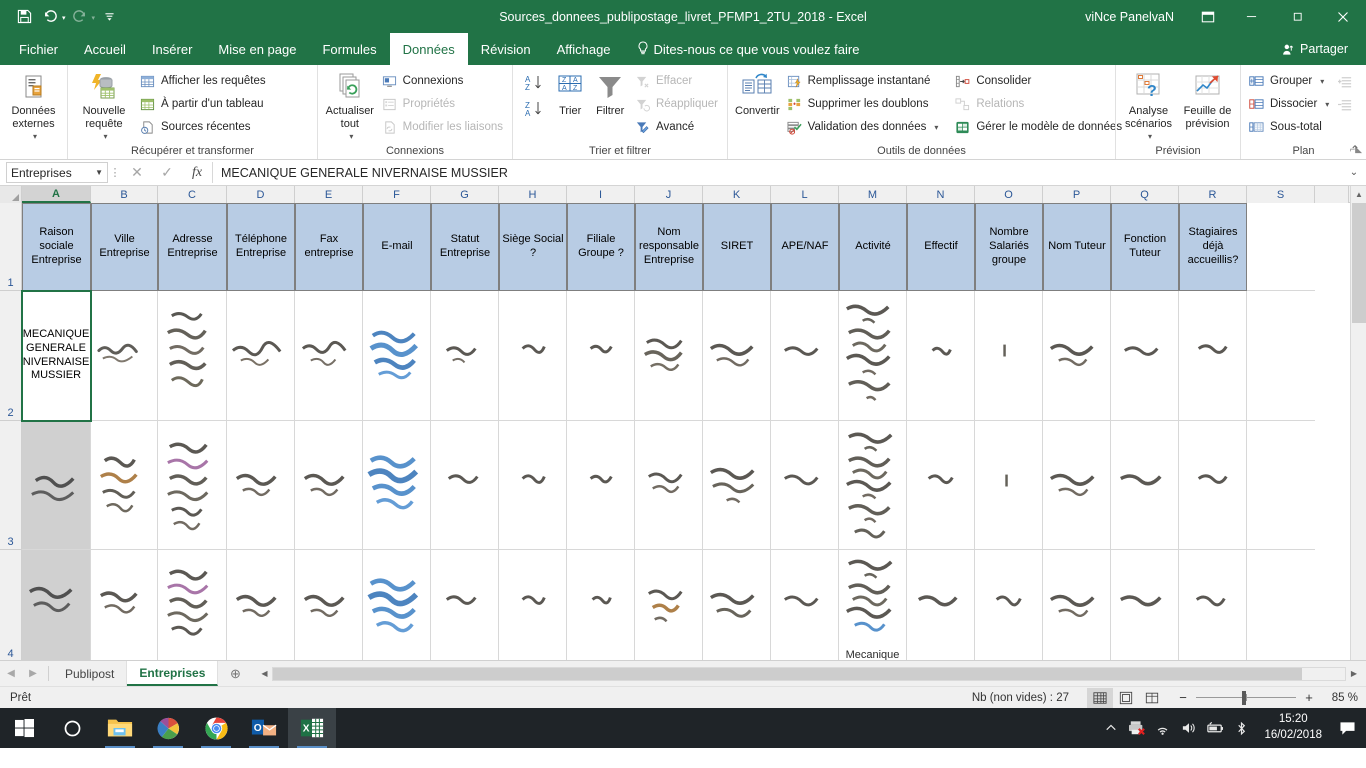  What do you see at coordinates (777, 172) in the screenshot?
I see `formula-input: MECANIQUE GENERALE NIVERNAISE MUSSIER` at bounding box center [777, 172].